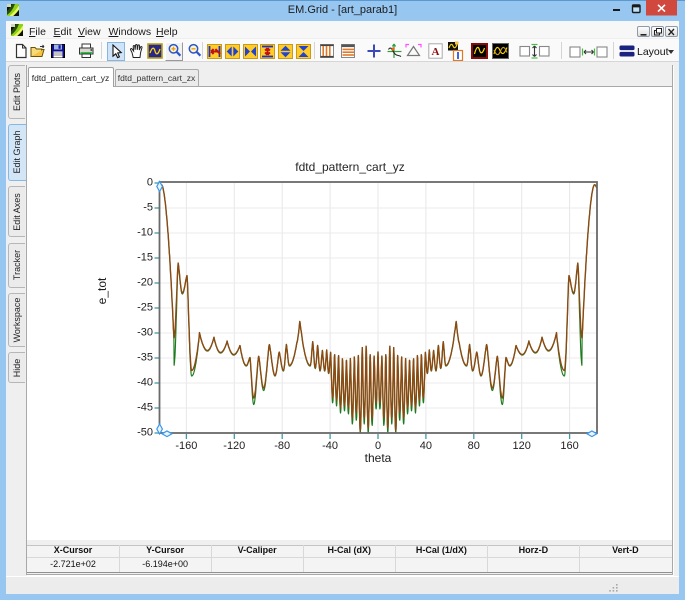 The image size is (685, 600). Describe the element at coordinates (522, 446) in the screenshot. I see `svg-text: 120` at that location.